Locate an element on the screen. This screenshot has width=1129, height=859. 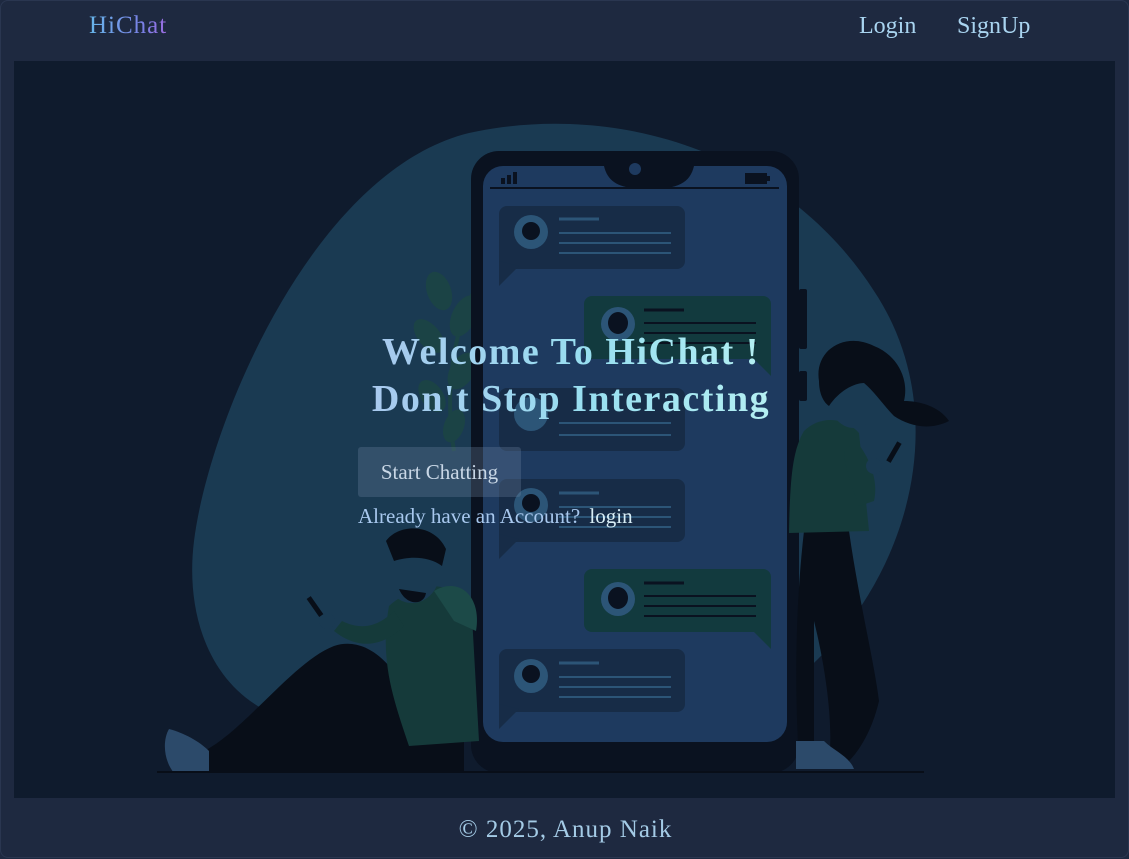
login-link: login is located at coordinates (610, 516).